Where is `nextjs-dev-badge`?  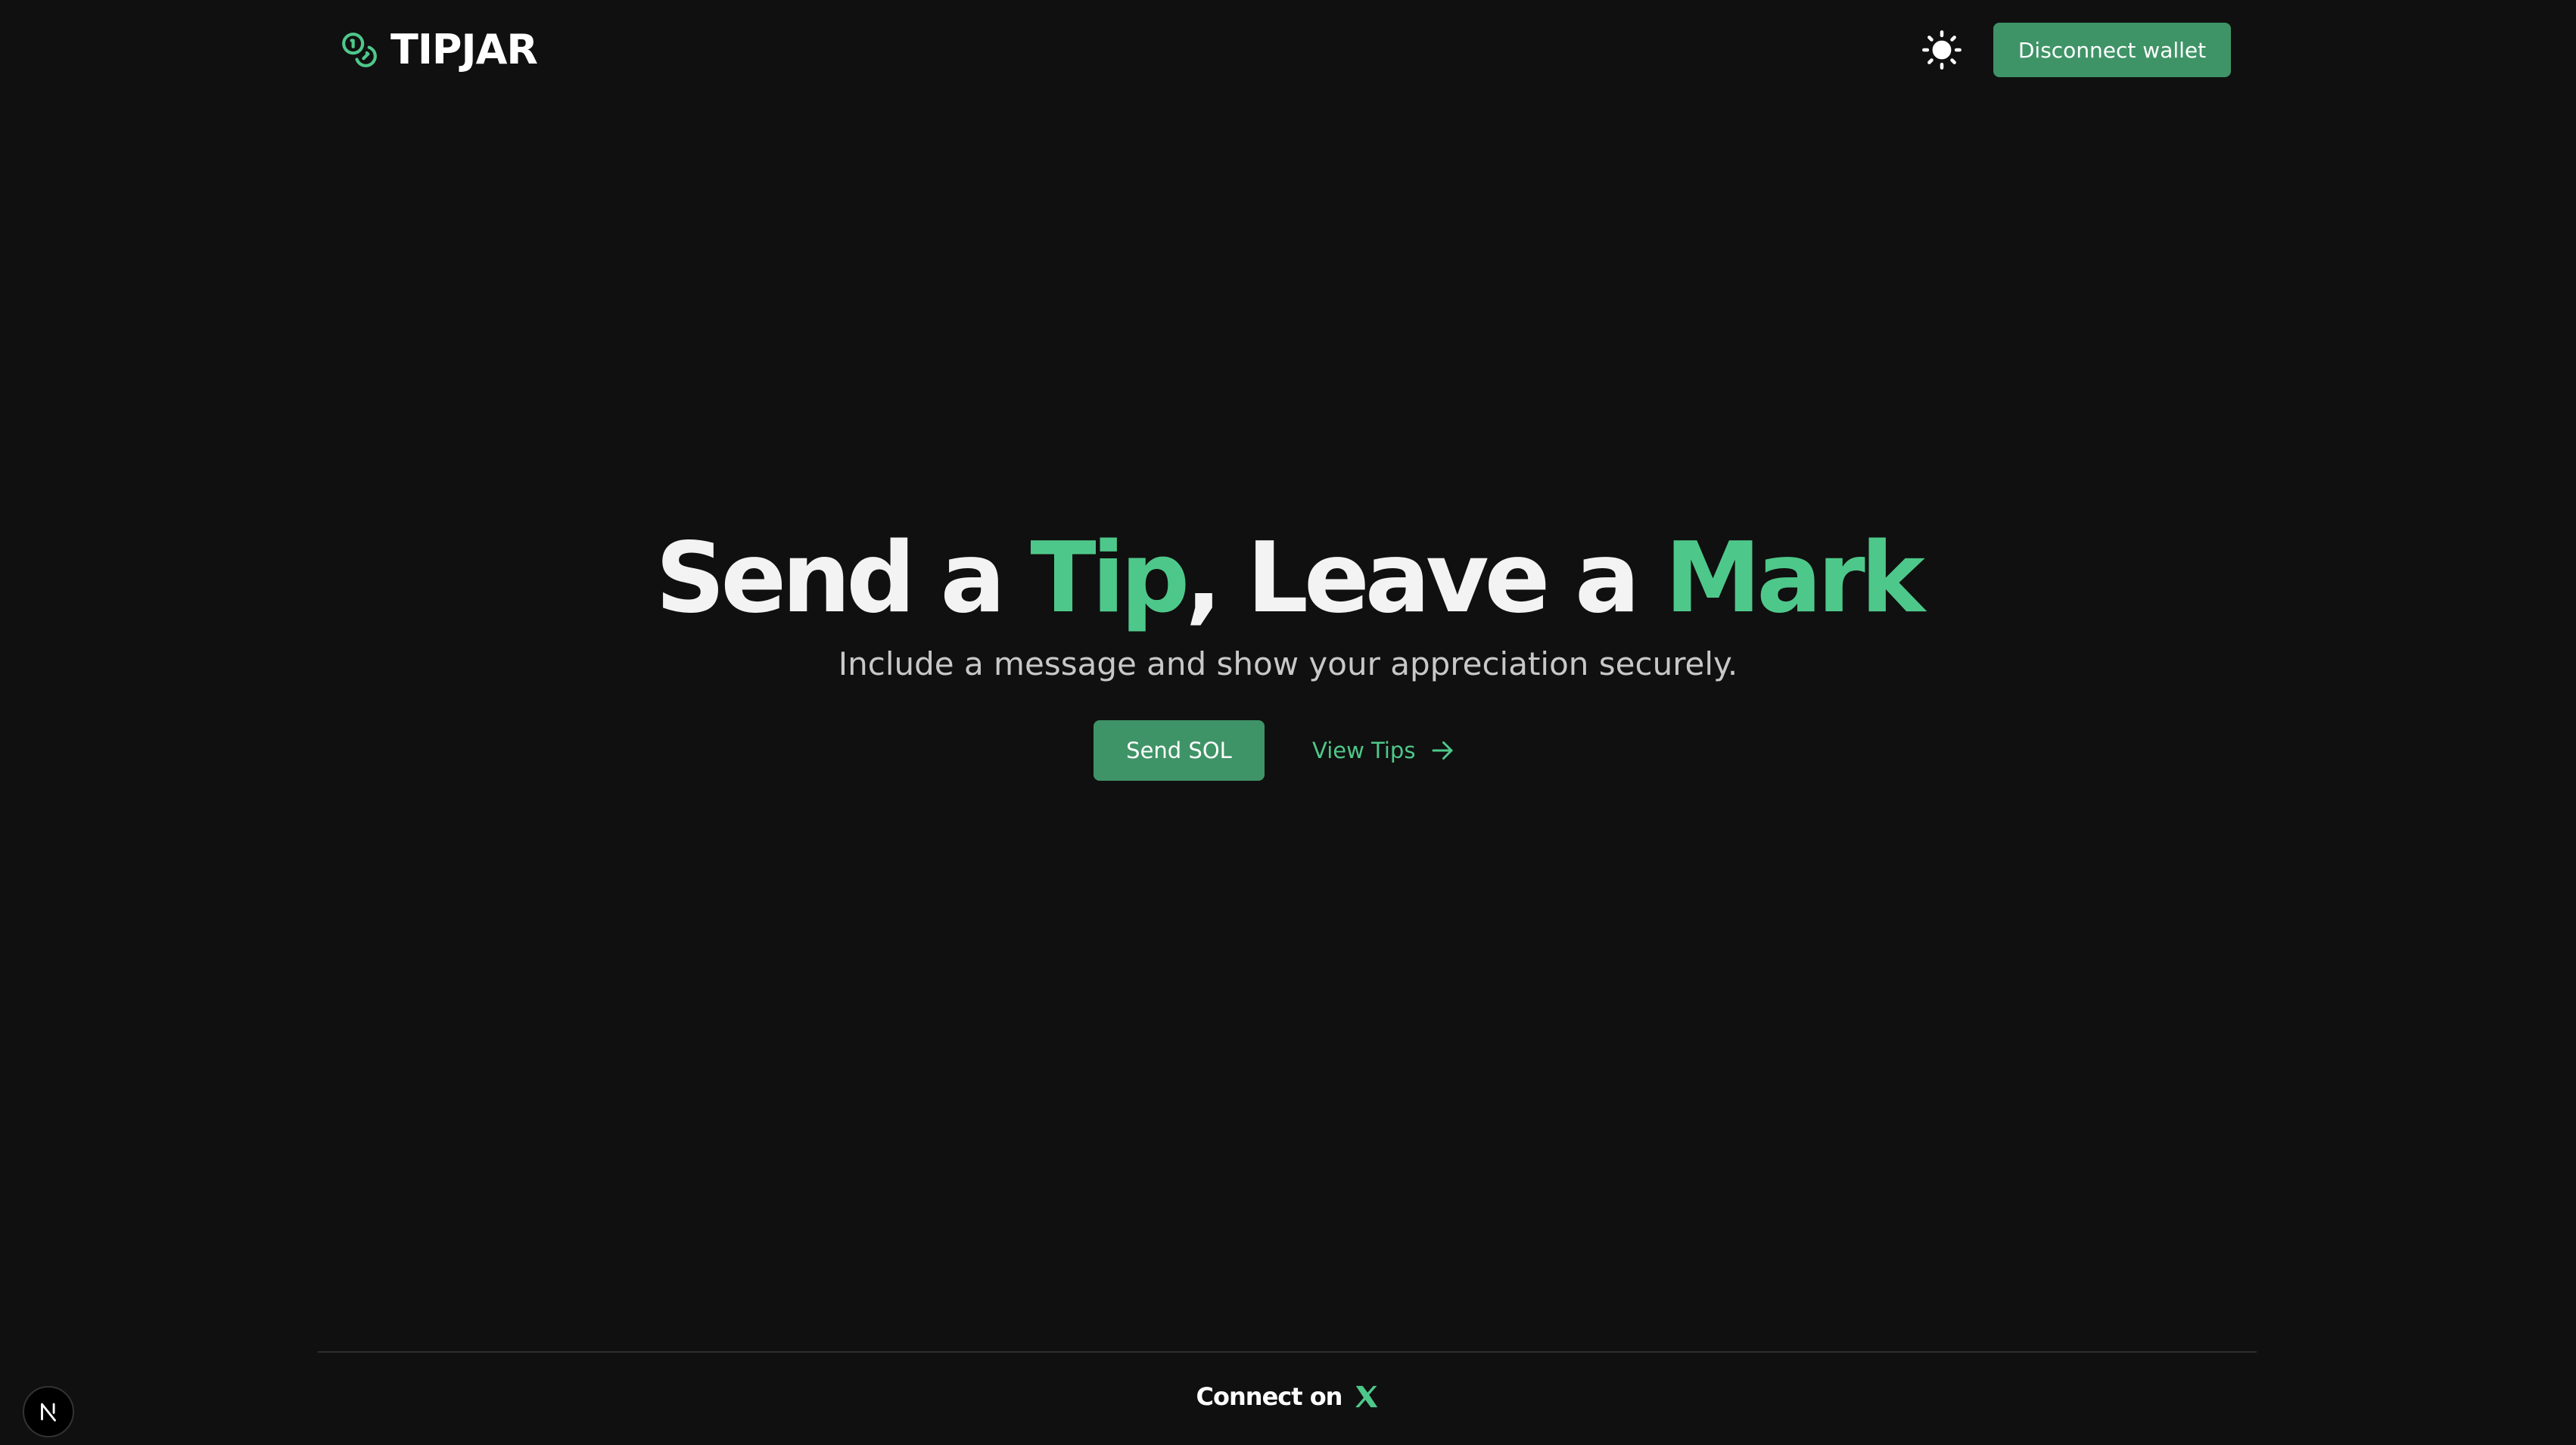
nextjs-dev-badge is located at coordinates (48, 1411).